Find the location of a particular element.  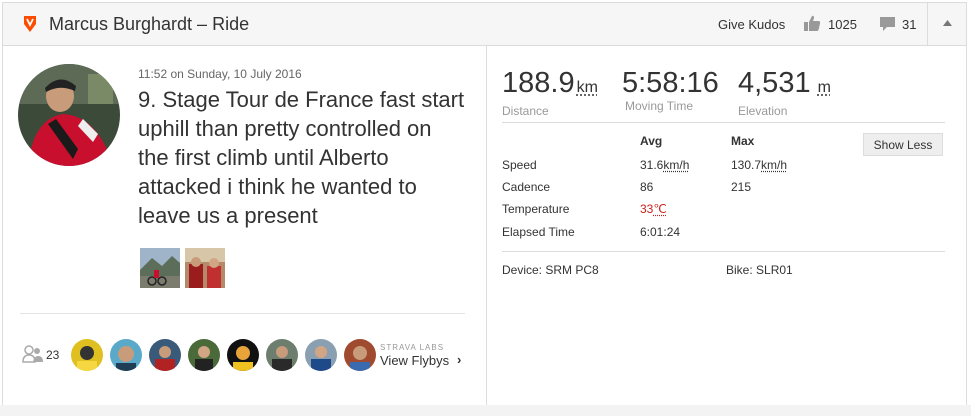

page-footer-strip is located at coordinates (485, 410).